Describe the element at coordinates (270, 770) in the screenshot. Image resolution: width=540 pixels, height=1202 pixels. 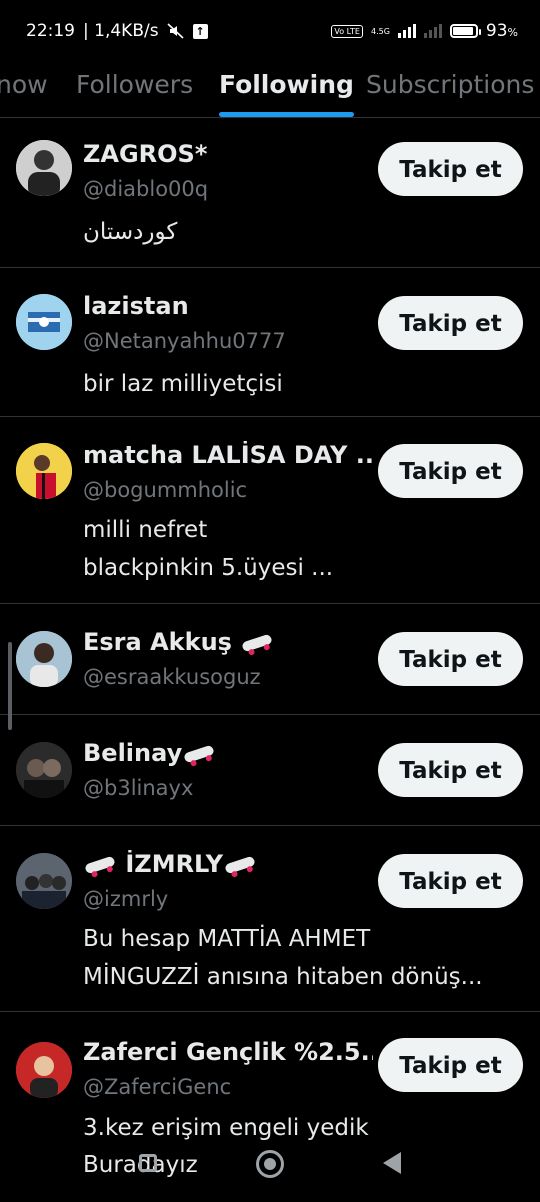
I see `list-item: Belinay @b3linayx Takip et` at that location.